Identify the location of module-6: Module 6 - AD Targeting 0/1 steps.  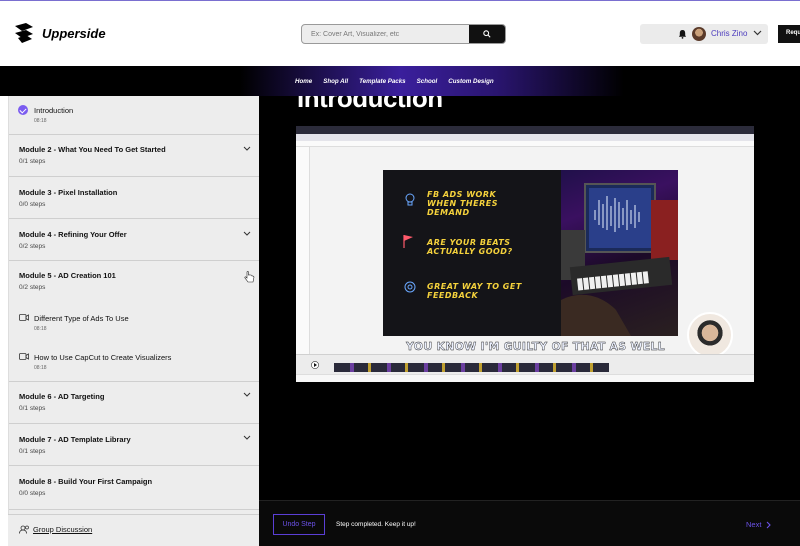
(134, 403).